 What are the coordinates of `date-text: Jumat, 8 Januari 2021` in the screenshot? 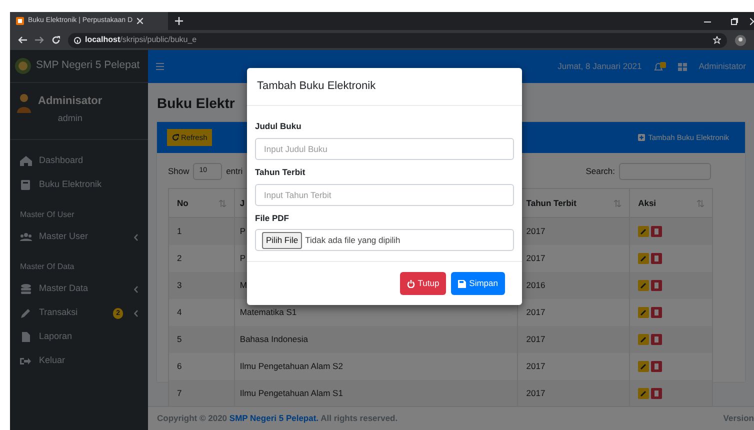 It's located at (600, 66).